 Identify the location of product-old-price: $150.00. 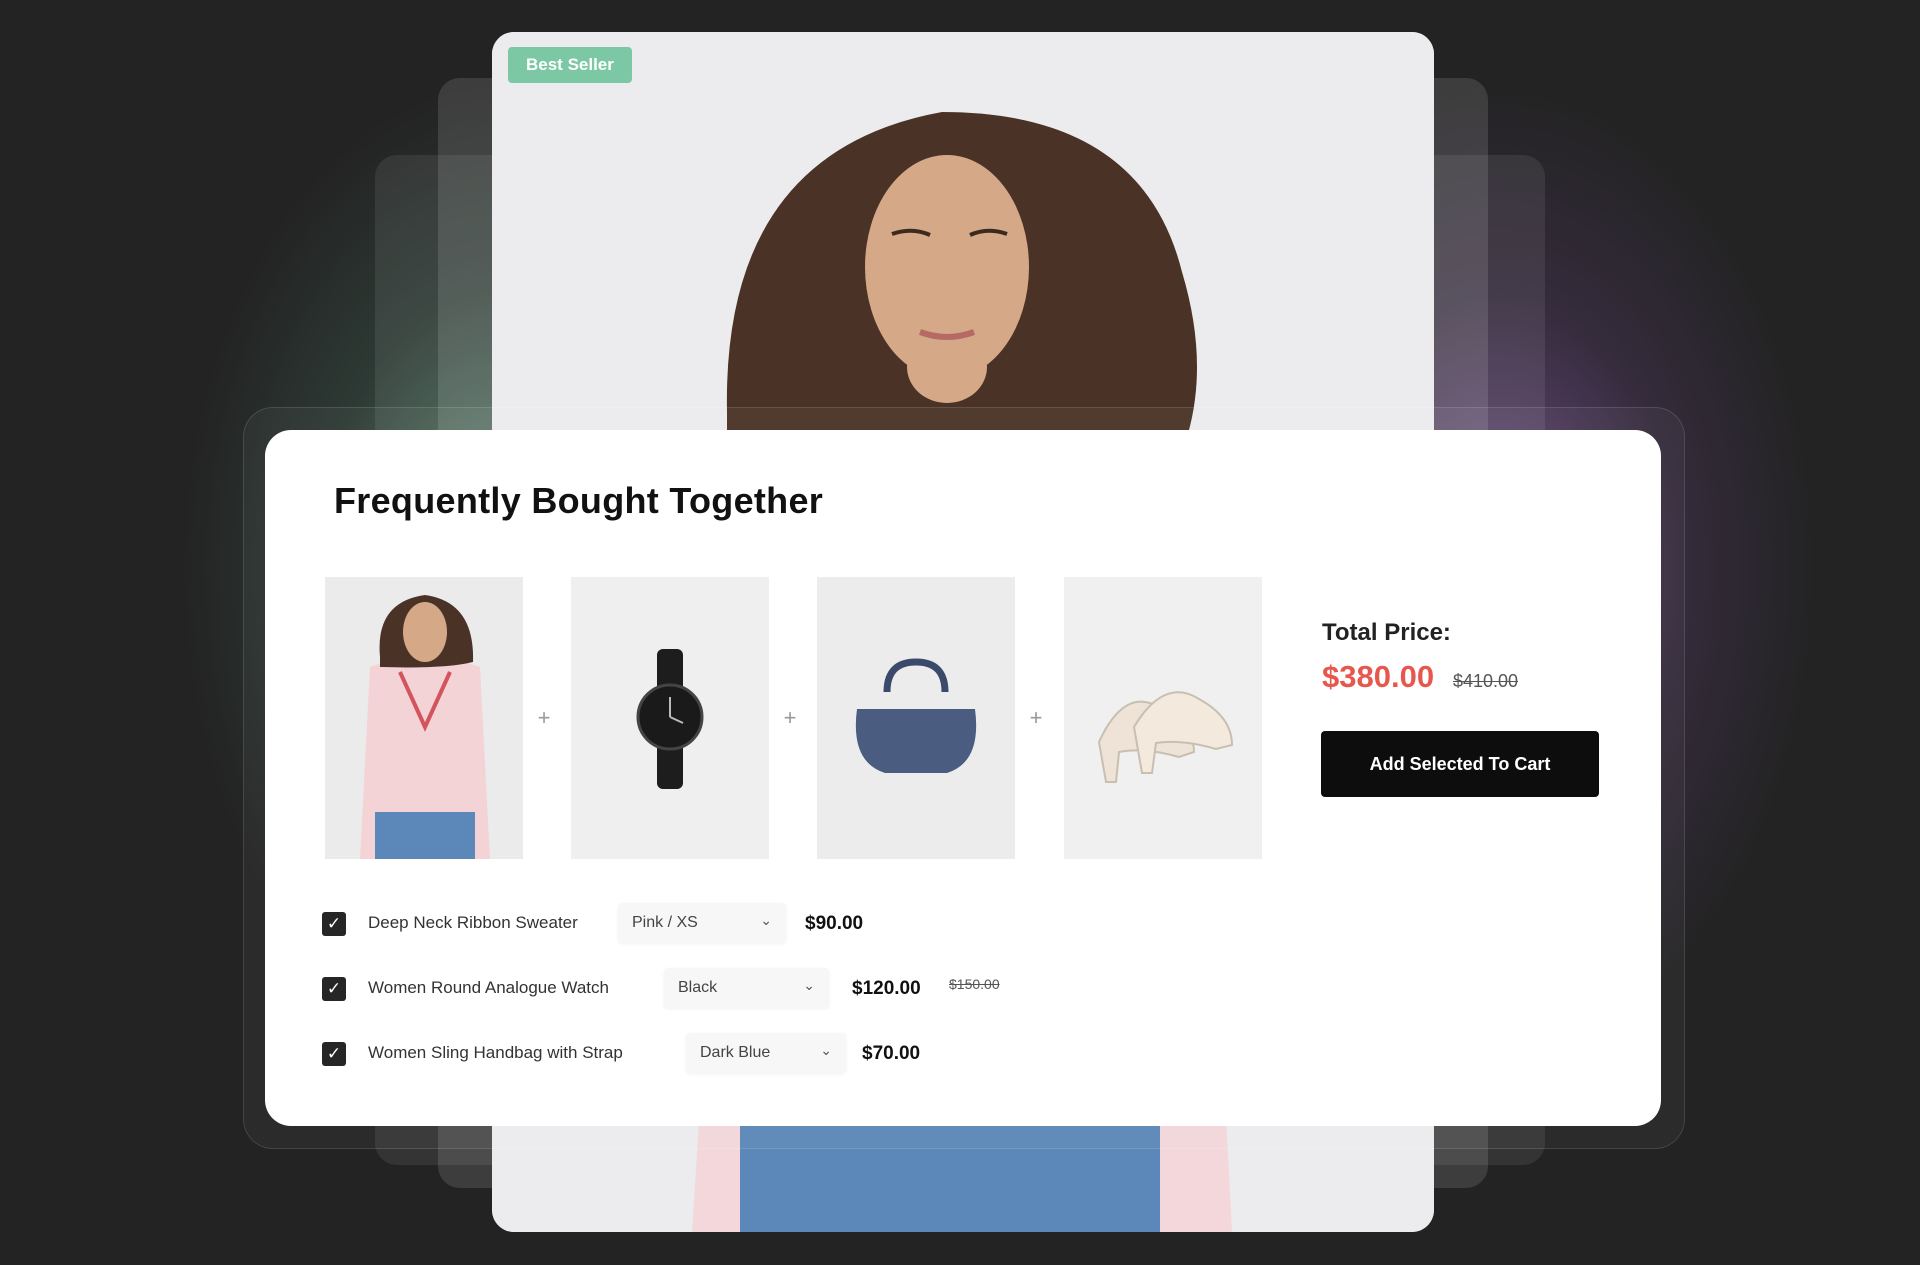
(974, 984).